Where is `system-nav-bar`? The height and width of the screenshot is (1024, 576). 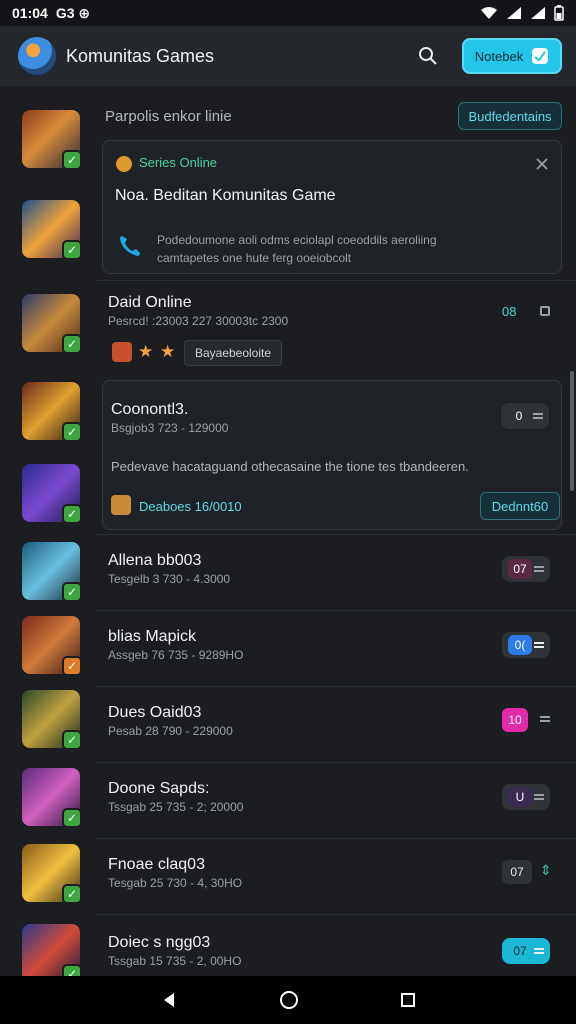
system-nav-bar is located at coordinates (288, 1000).